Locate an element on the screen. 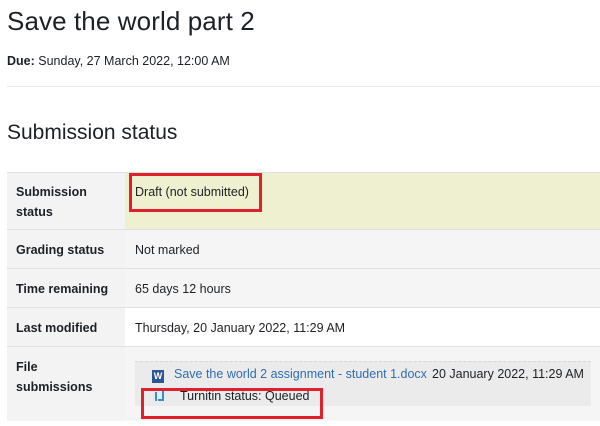 The width and height of the screenshot is (600, 426). label-line: submissions is located at coordinates (54, 387).